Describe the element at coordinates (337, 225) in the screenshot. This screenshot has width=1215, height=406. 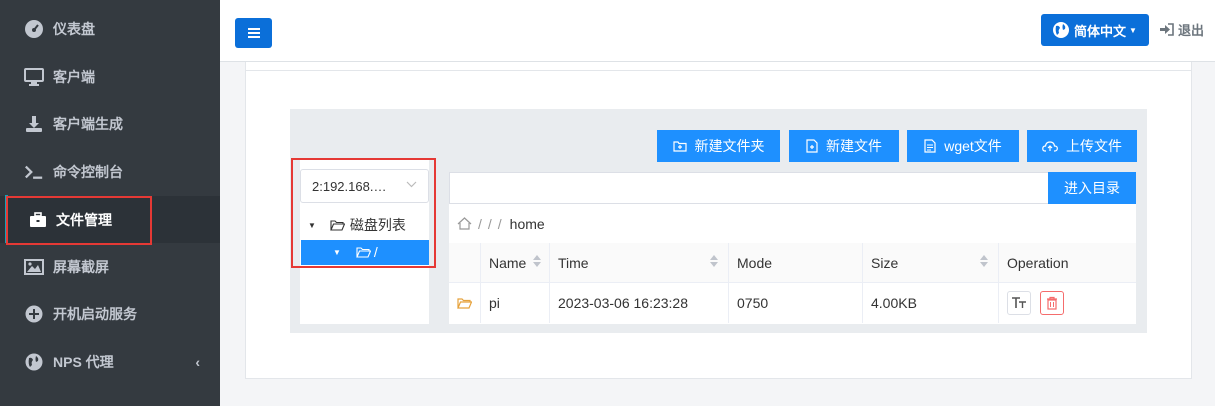
I see `folder-icon` at that location.